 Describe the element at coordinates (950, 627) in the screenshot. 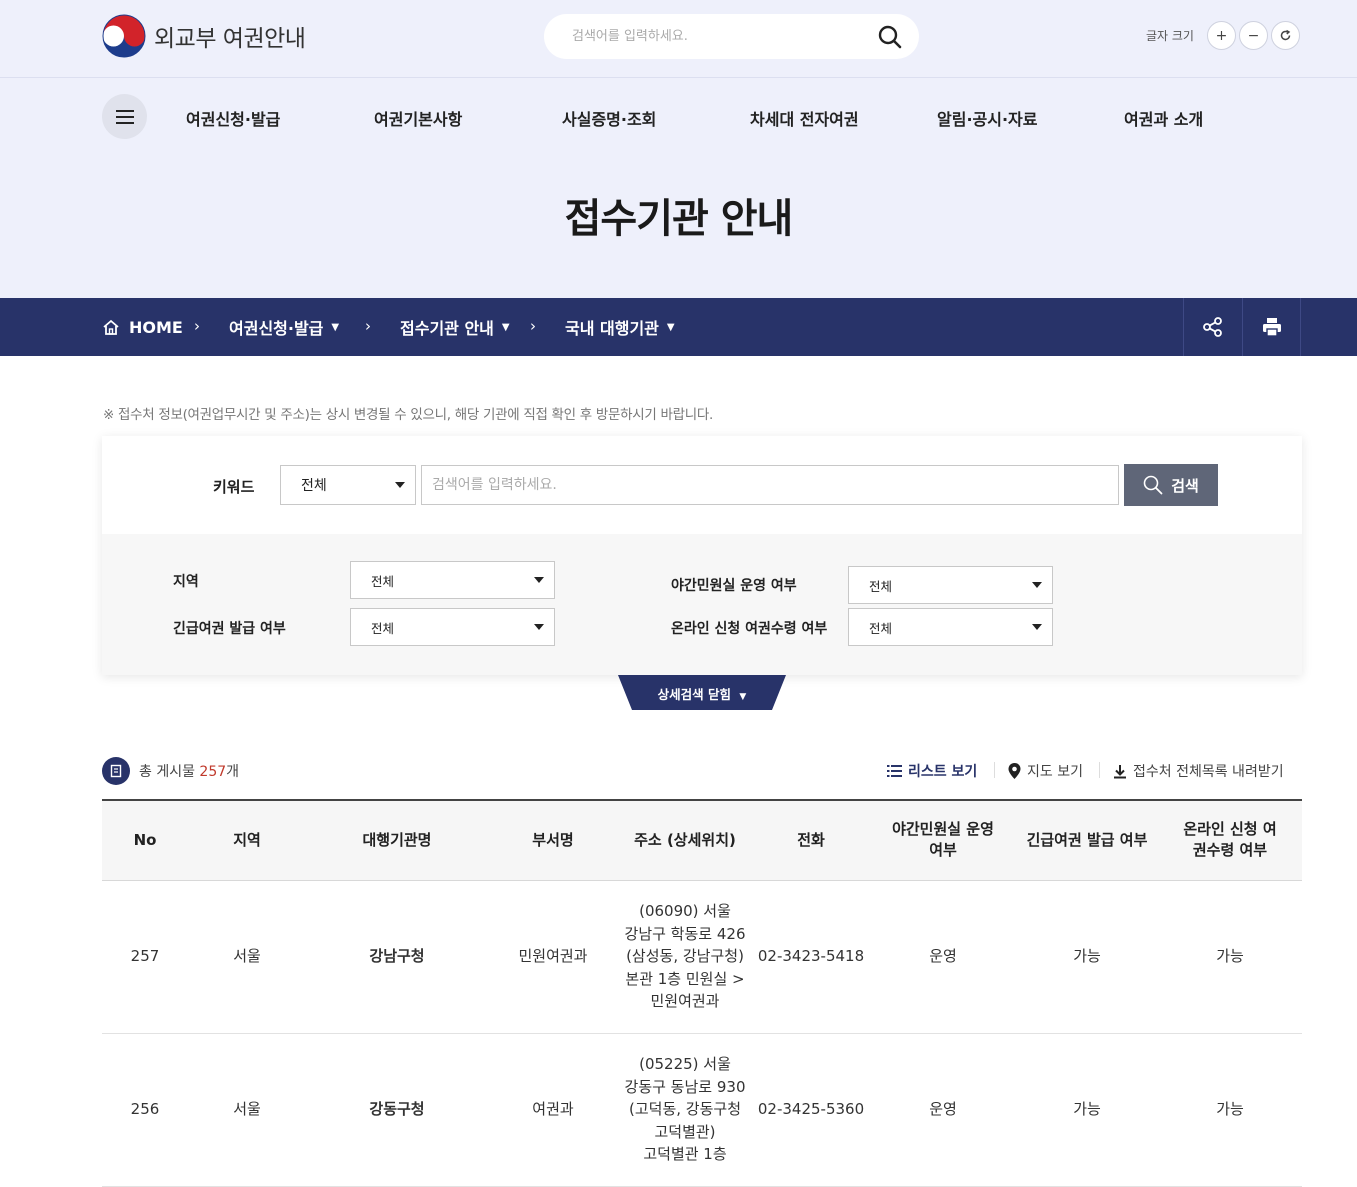

I see `filter-select-online: 전체` at that location.